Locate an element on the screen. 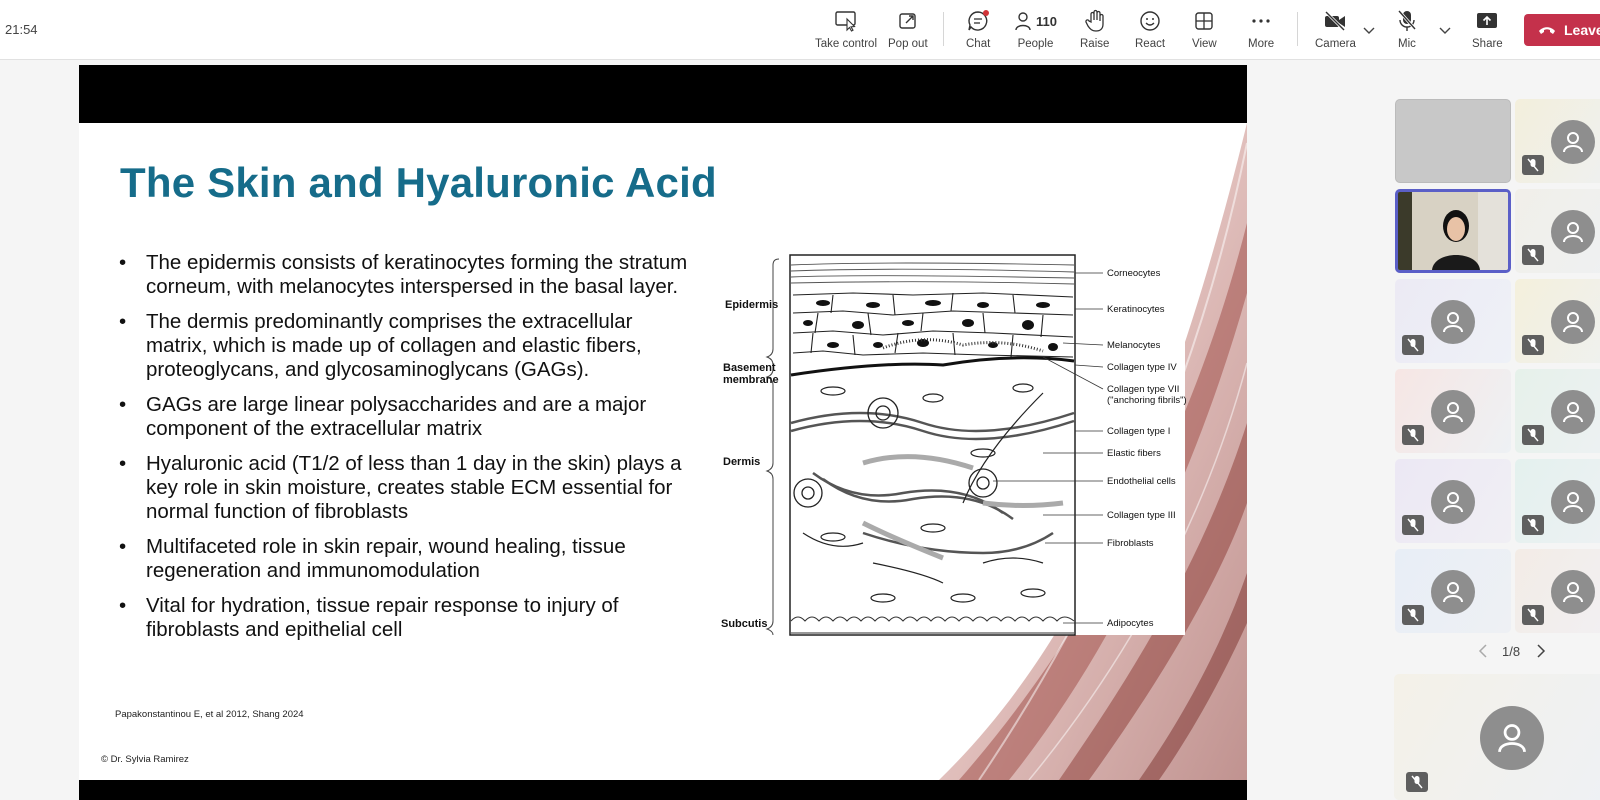  react-button: React is located at coordinates (1150, 31).